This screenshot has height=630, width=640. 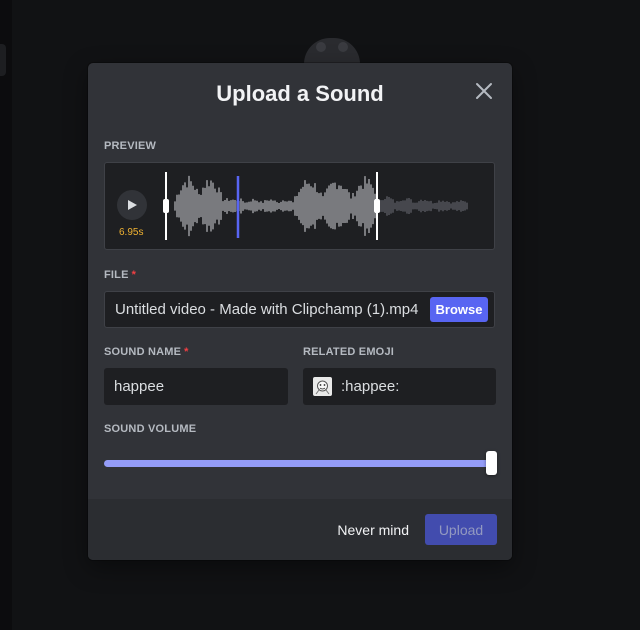 What do you see at coordinates (238, 207) in the screenshot?
I see `playhead` at bounding box center [238, 207].